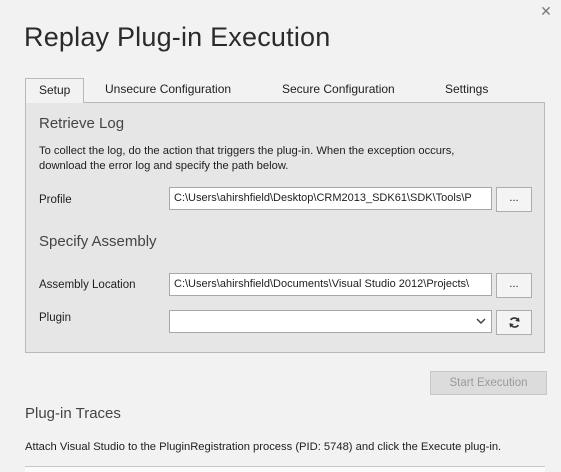  What do you see at coordinates (73, 413) in the screenshot?
I see `plugin-traces-heading: Plug-in Traces` at bounding box center [73, 413].